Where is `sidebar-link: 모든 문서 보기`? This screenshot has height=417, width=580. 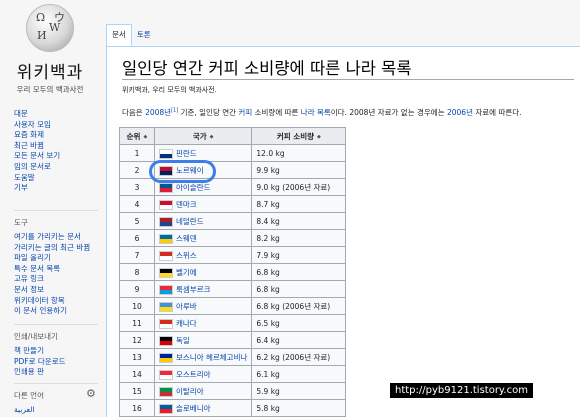
sidebar-link: 모든 문서 보기 is located at coordinates (60, 156).